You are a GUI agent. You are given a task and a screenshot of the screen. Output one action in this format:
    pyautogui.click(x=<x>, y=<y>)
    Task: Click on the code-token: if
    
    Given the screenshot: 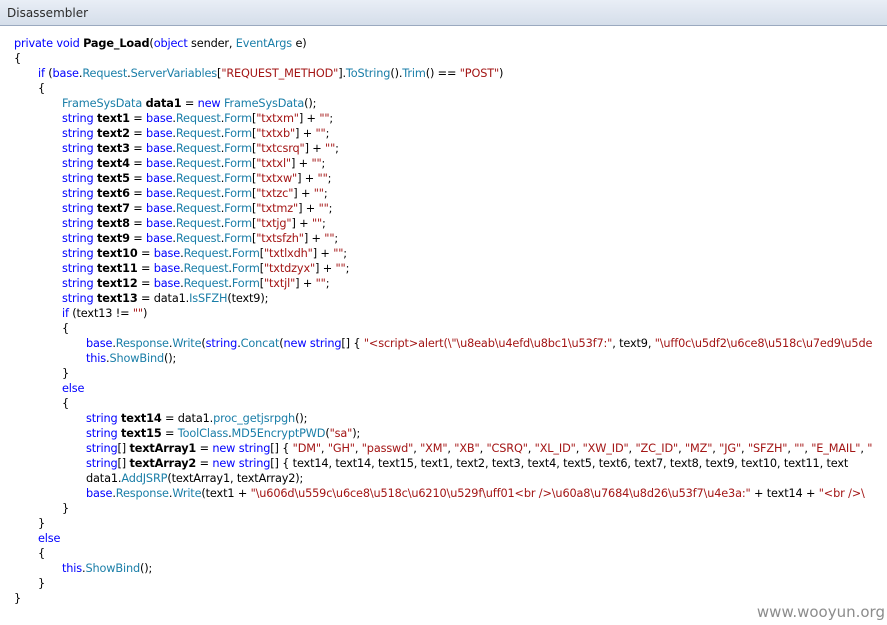 What is the action you would take?
    pyautogui.click(x=41, y=73)
    